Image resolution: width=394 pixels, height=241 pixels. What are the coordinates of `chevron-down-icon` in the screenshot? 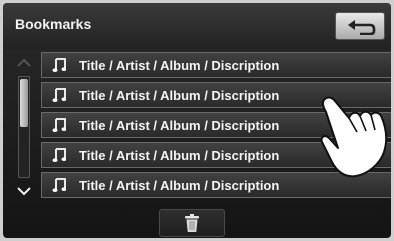 It's located at (24, 191).